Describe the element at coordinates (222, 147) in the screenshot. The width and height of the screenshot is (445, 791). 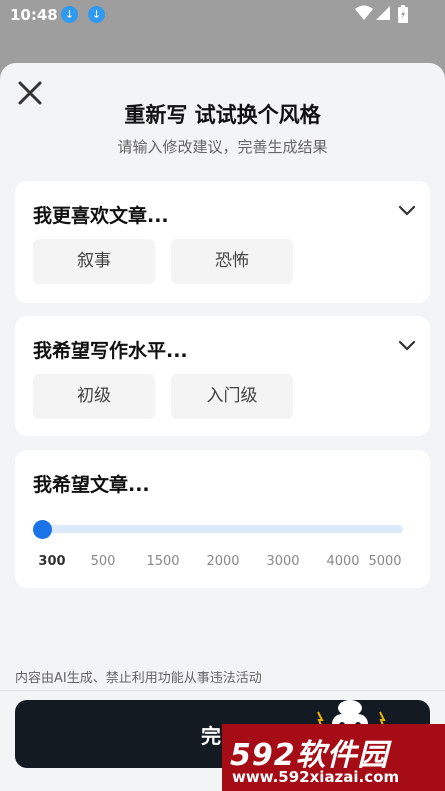
I see `sheet-subtitle: 请输入修改建议，完善生成结果` at that location.